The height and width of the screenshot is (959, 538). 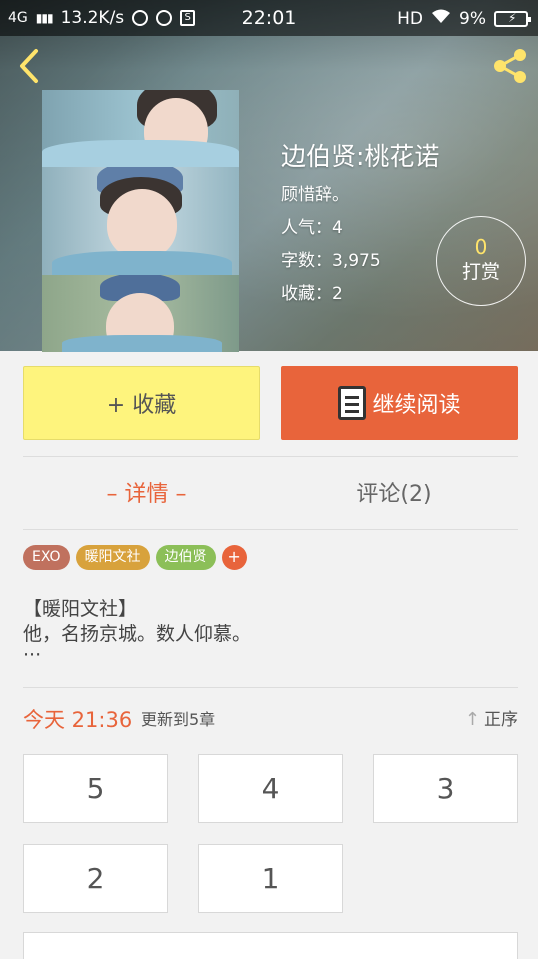 I want to click on view-all-chapters-button, so click(x=270, y=945).